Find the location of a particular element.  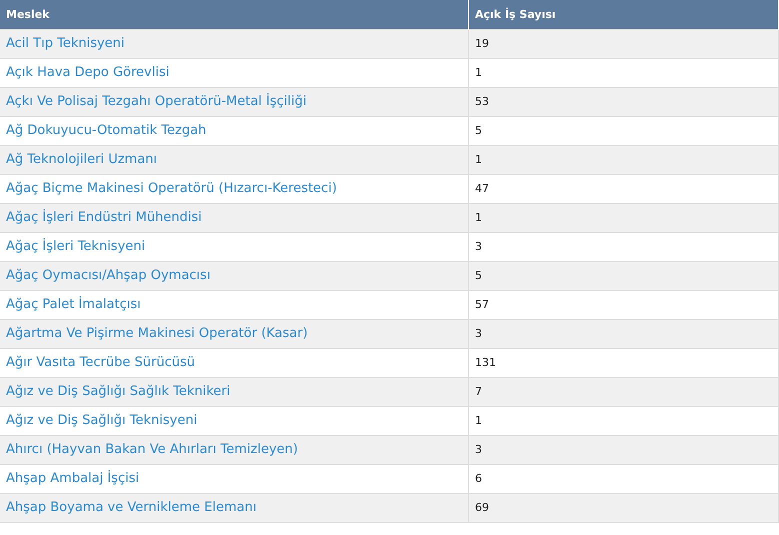

table-cell: 53 is located at coordinates (623, 101).